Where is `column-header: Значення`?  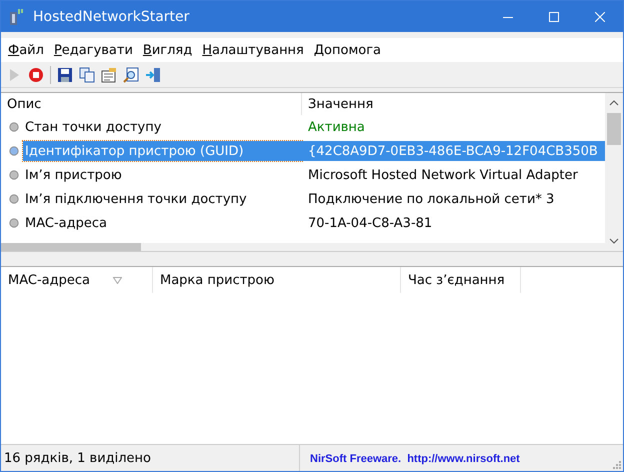 column-header: Значення is located at coordinates (453, 104).